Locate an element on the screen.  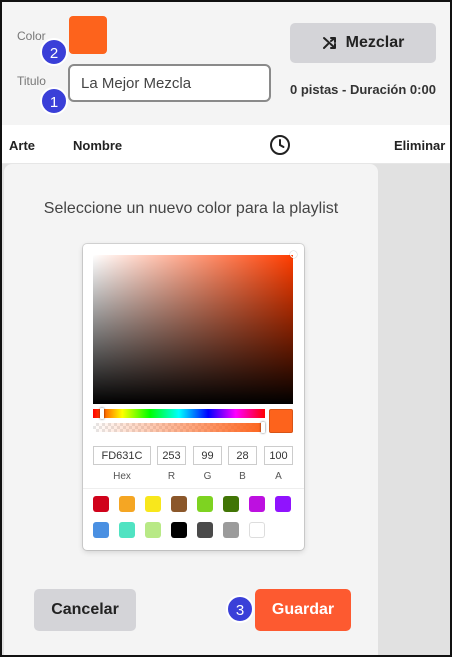
alpha-slider is located at coordinates (179, 427).